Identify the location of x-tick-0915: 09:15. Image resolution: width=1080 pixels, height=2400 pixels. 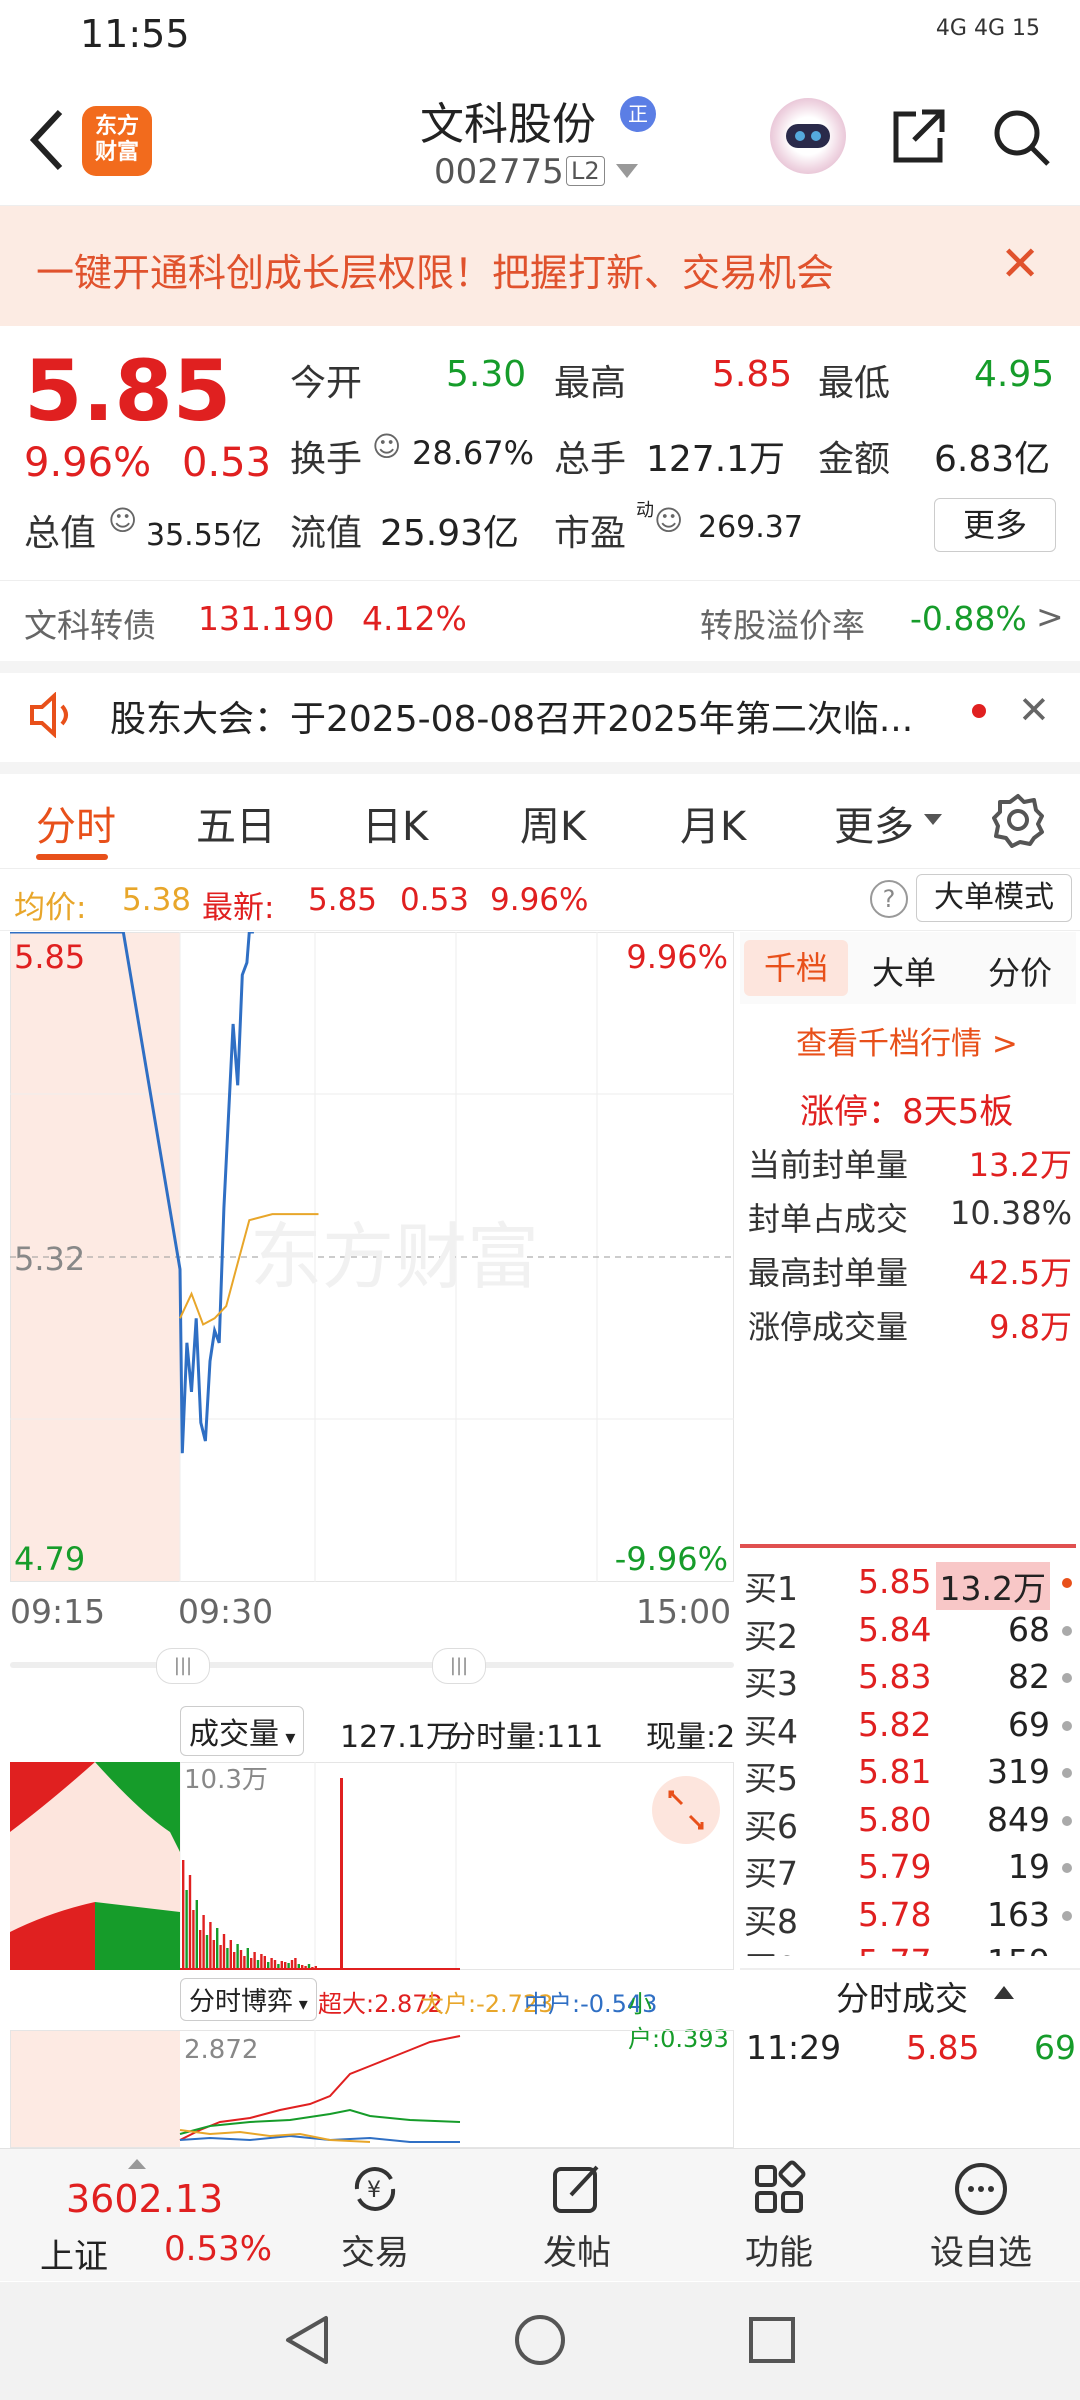
(58, 1611).